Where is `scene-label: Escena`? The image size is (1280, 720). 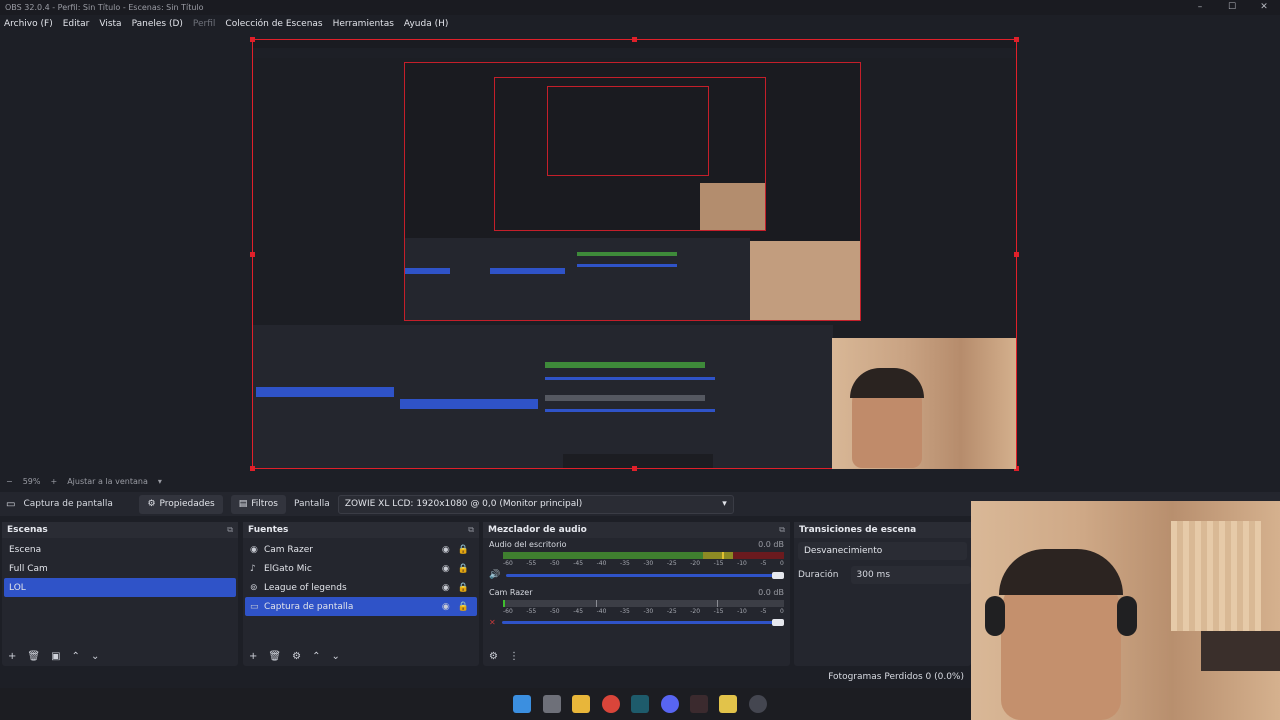
scene-label: Escena is located at coordinates (25, 549).